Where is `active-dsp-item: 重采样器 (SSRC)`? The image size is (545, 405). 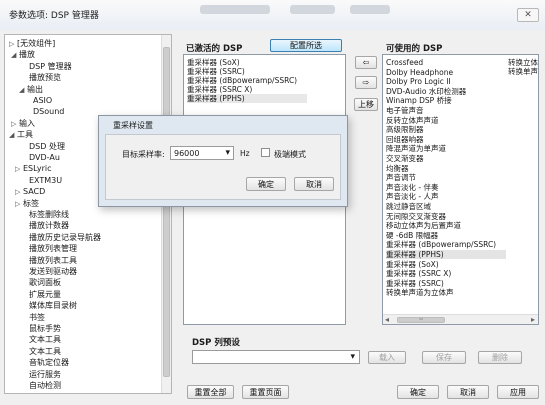
active-dsp-item: 重采样器 (SSRC) is located at coordinates (216, 71).